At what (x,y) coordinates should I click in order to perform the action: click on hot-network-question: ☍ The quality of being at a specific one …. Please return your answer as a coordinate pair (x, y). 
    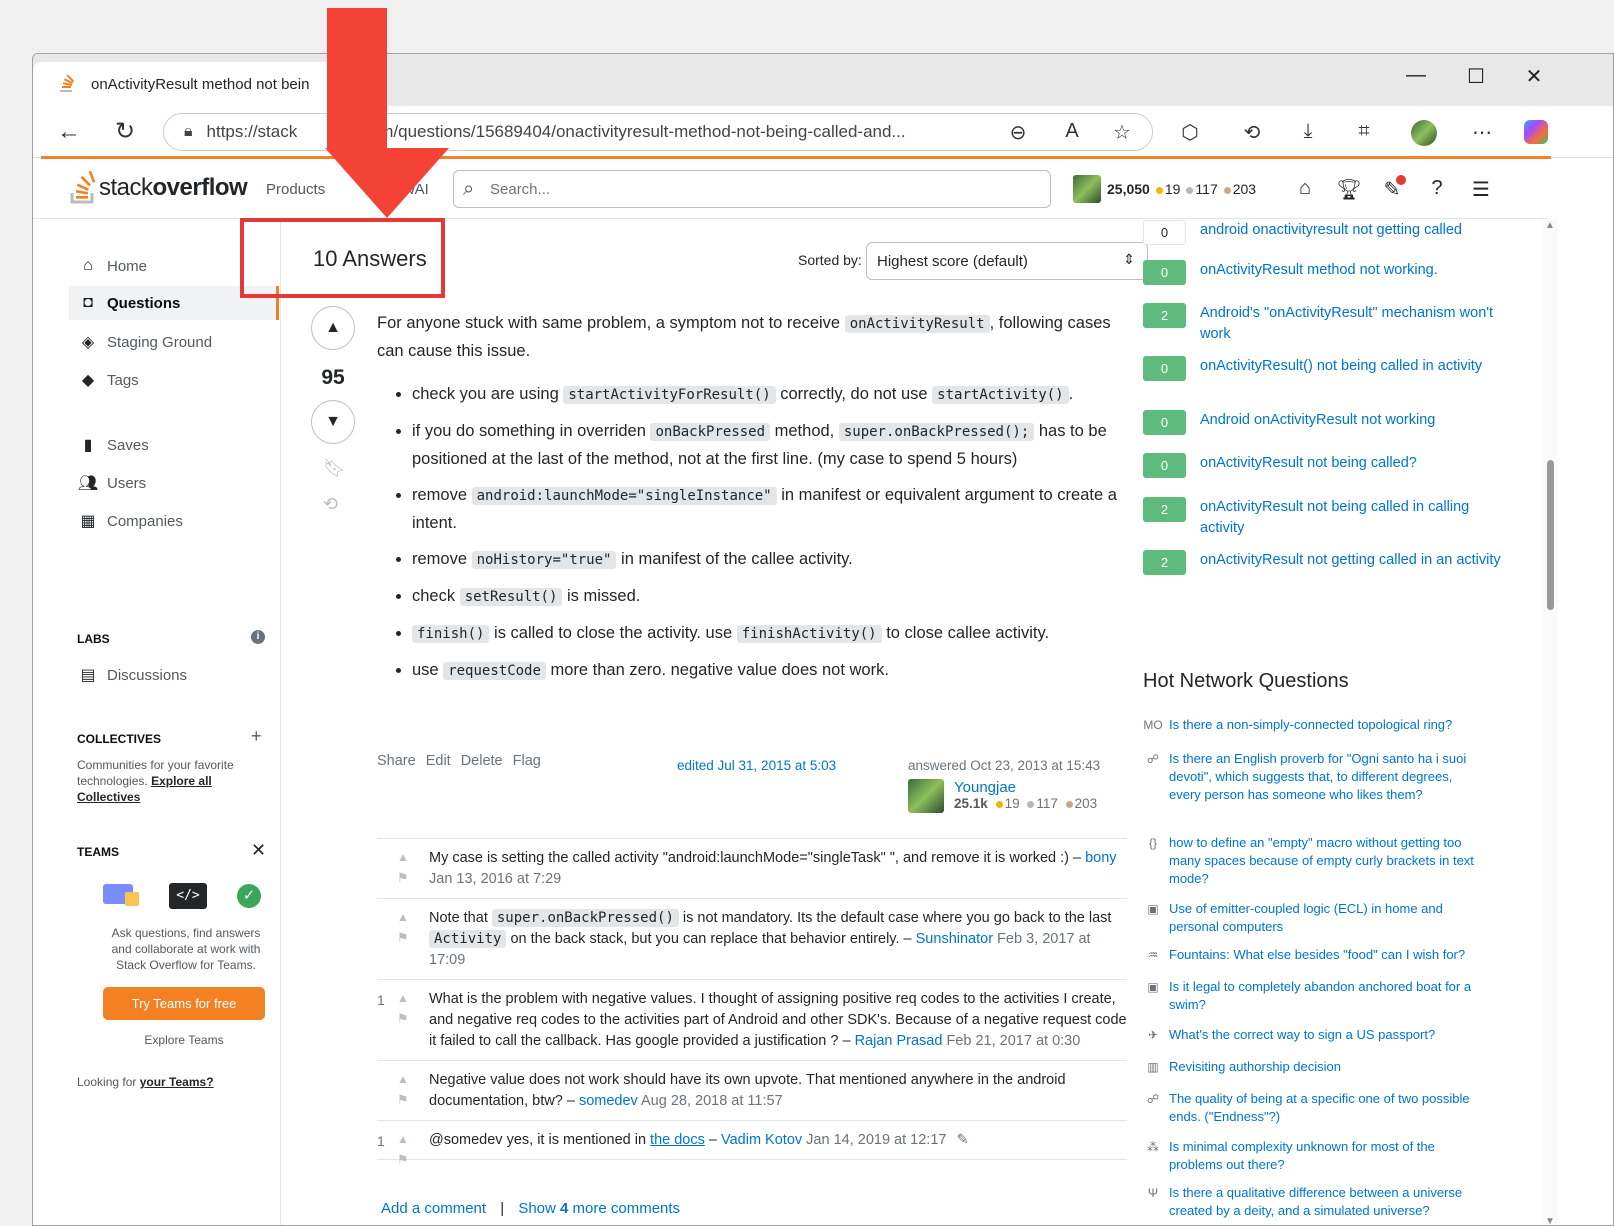
    Looking at the image, I should click on (1313, 1108).